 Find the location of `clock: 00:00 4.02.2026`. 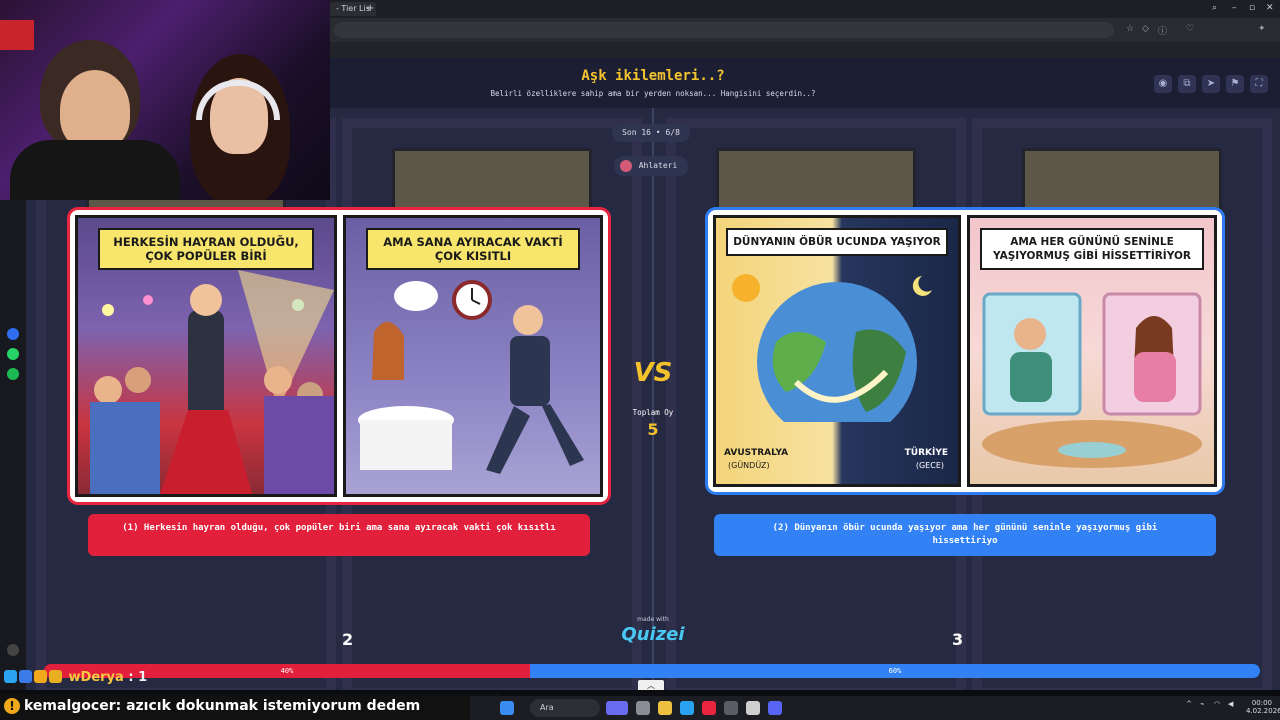

clock: 00:00 4.02.2026 is located at coordinates (1263, 707).